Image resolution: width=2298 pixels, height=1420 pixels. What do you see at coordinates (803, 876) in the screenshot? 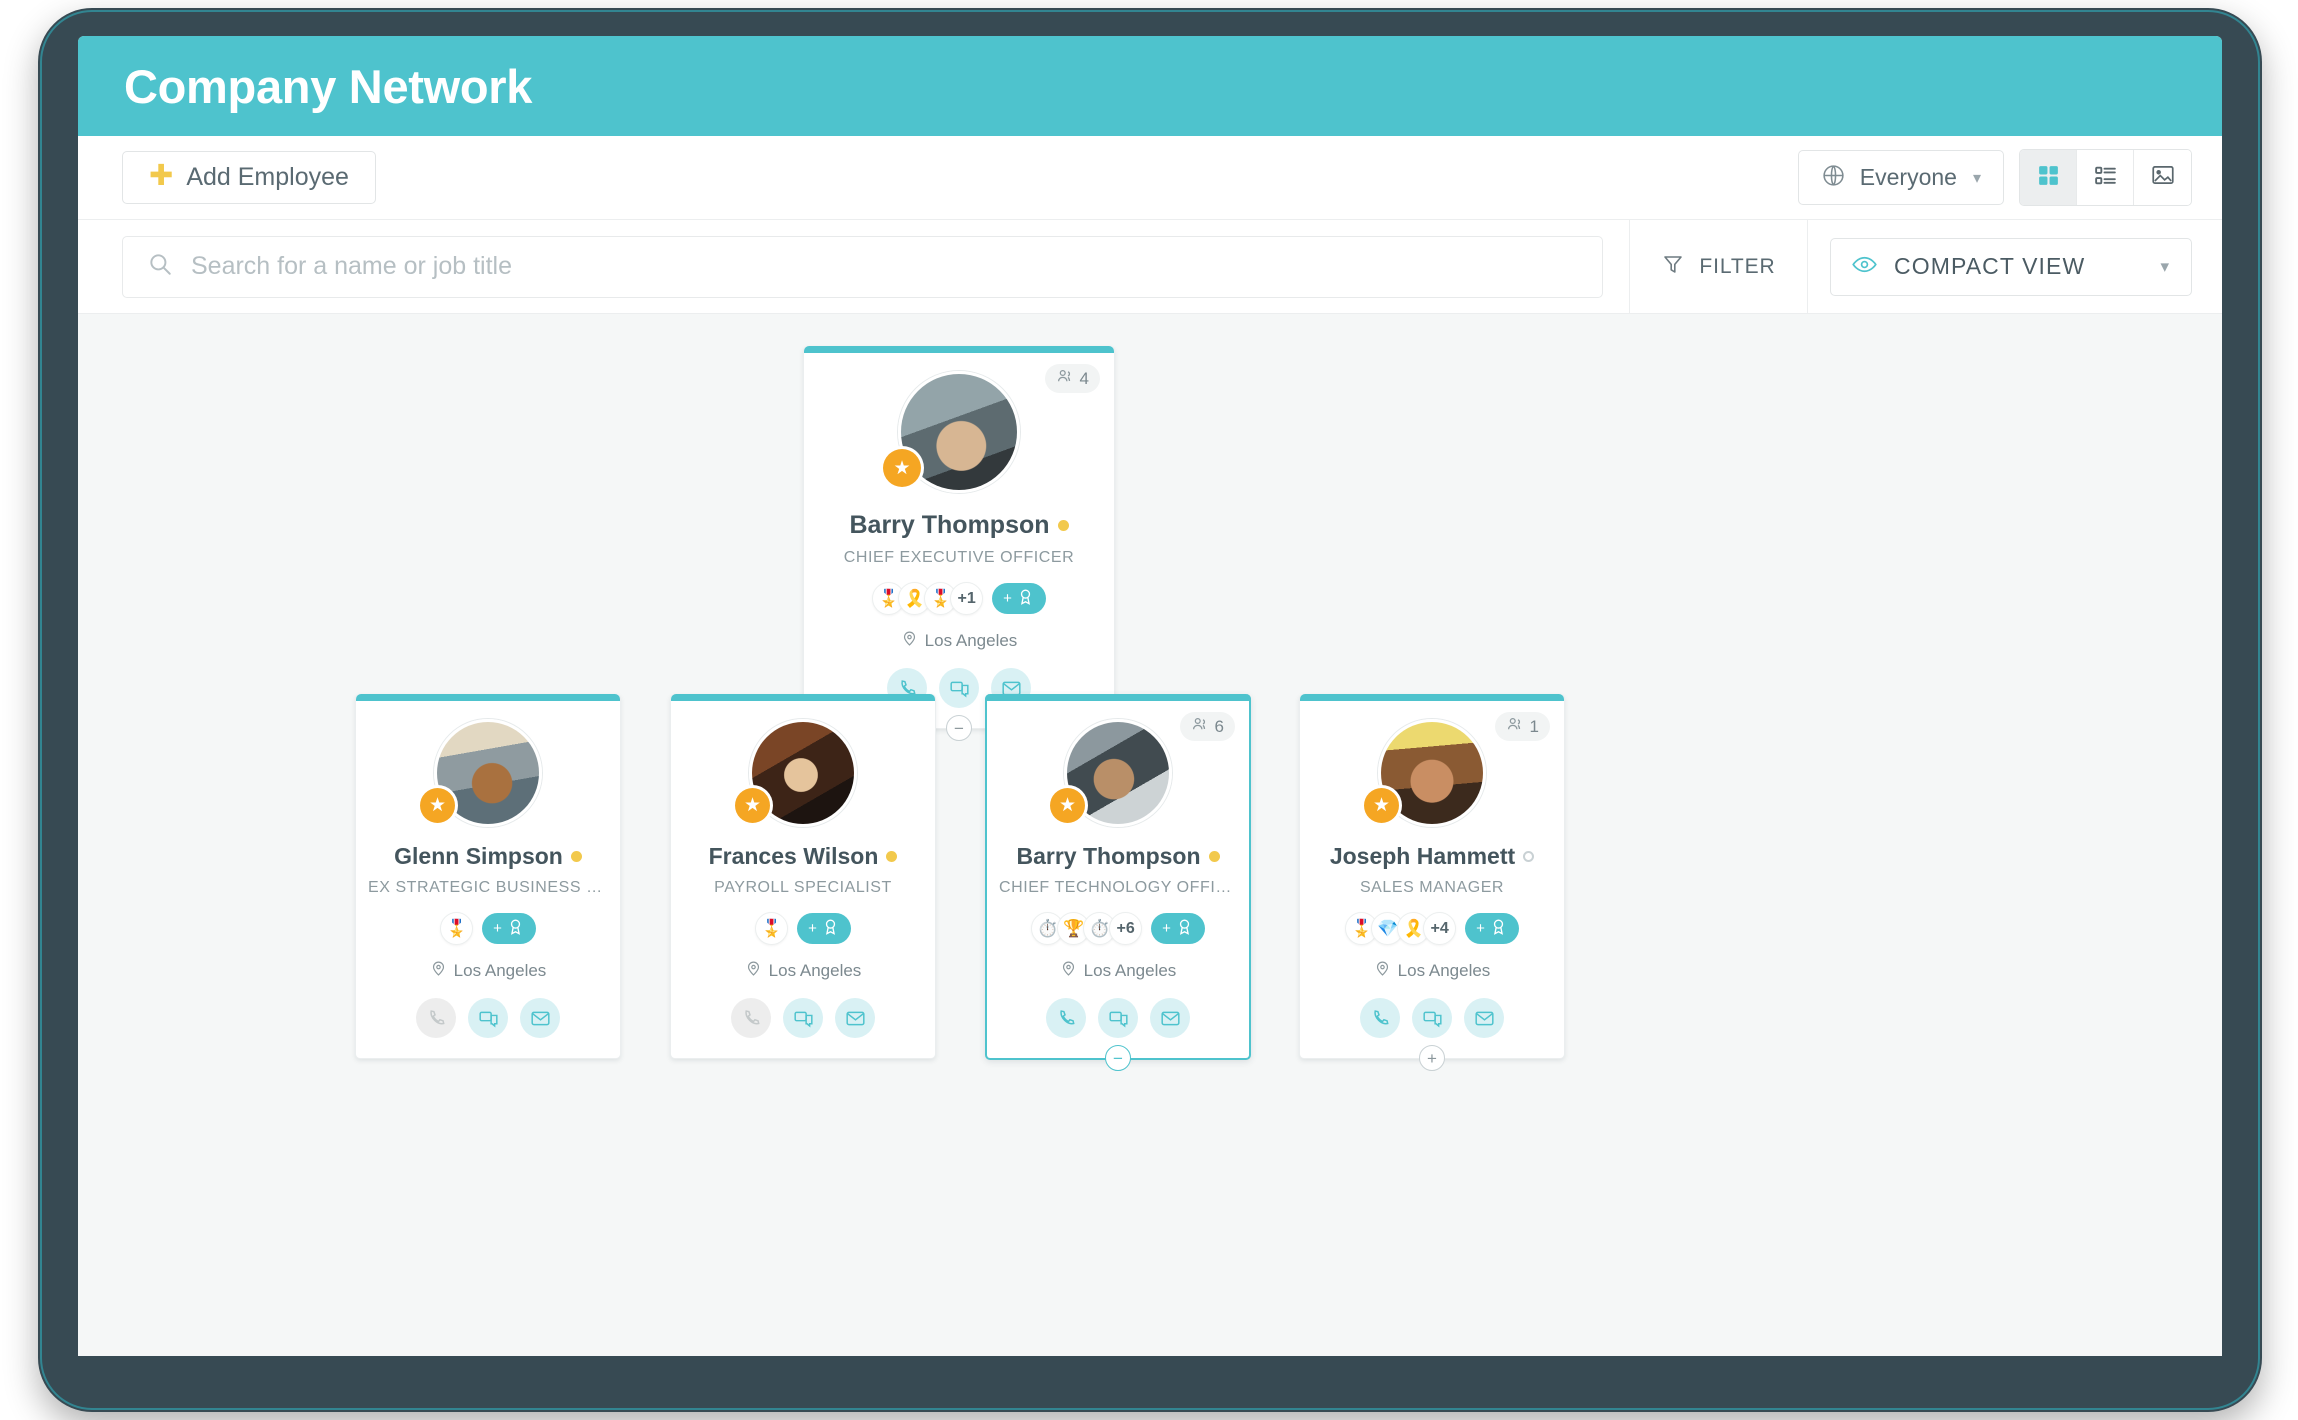
I see `org-card-child: ★ Frances Wilson PAYROLL SPECIALIST 🎖️ +` at bounding box center [803, 876].